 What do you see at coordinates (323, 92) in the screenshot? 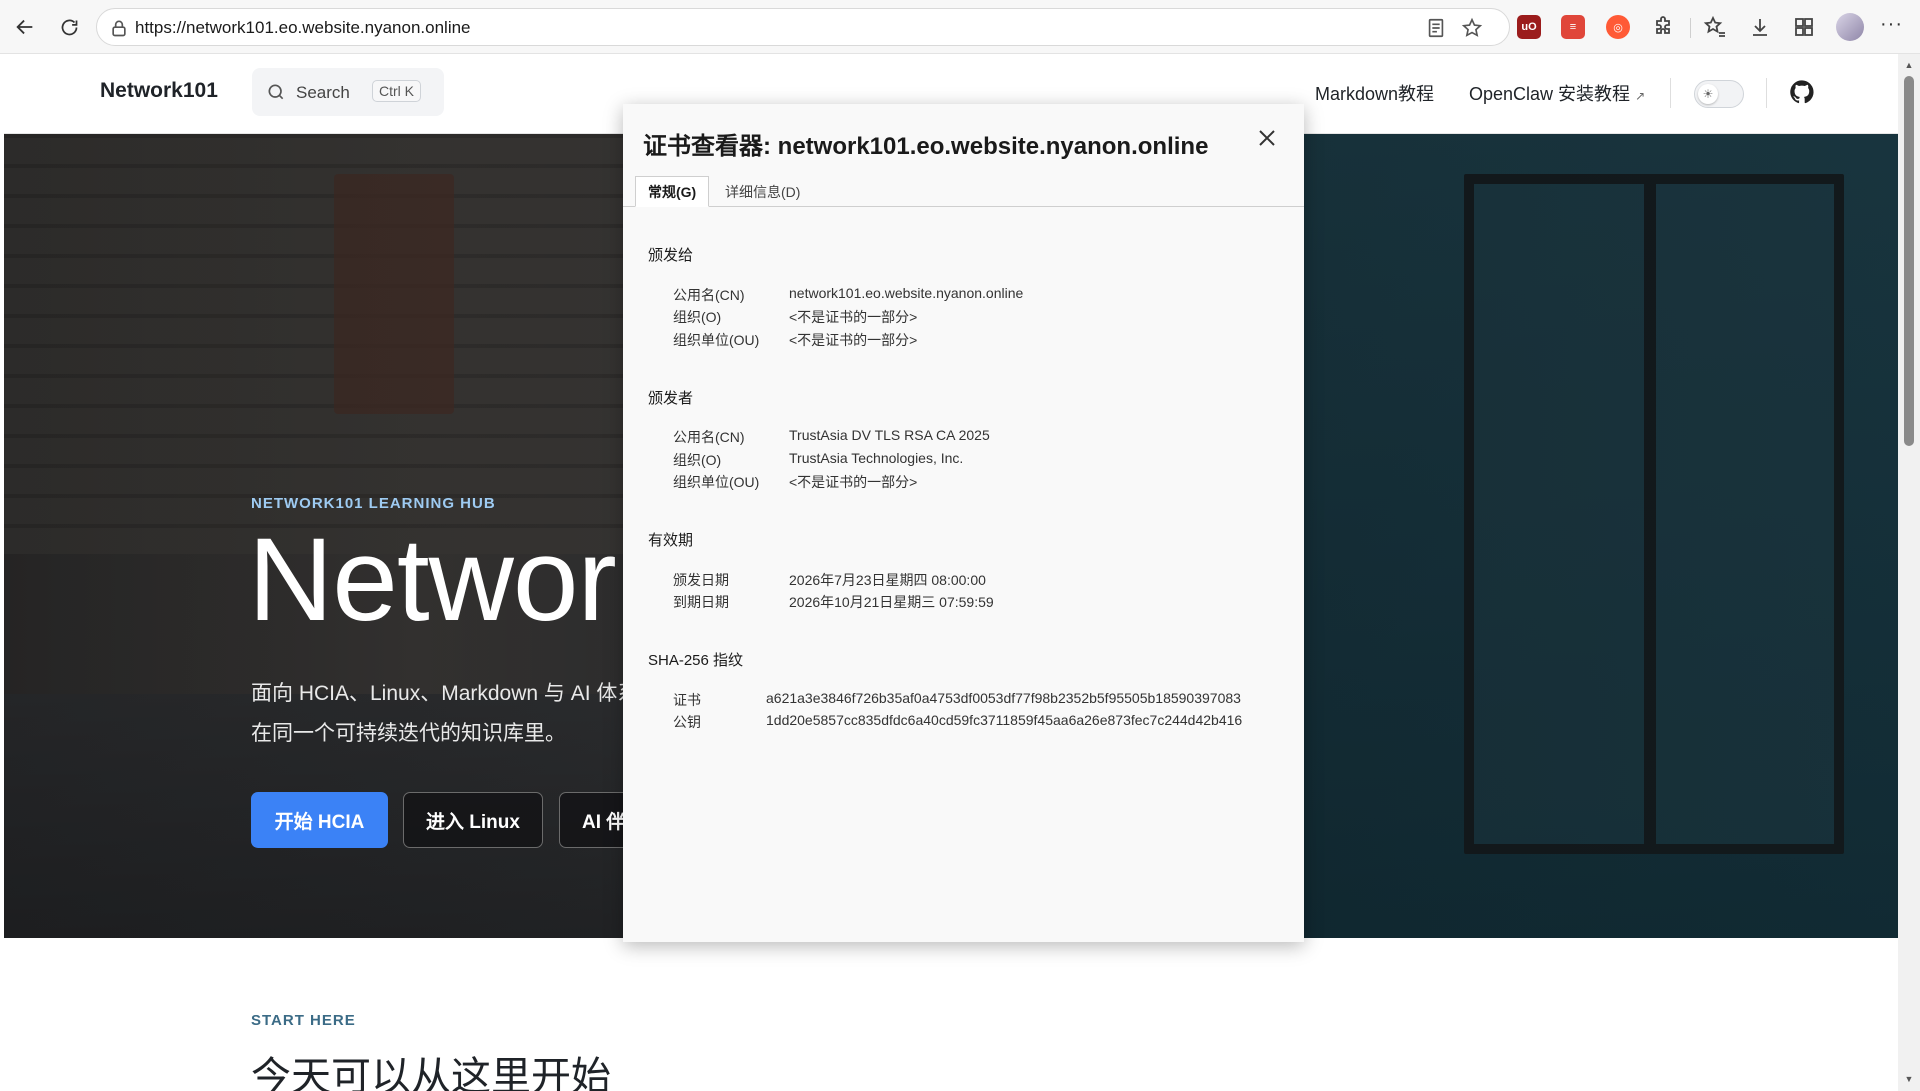
I see `search-label: Search` at bounding box center [323, 92].